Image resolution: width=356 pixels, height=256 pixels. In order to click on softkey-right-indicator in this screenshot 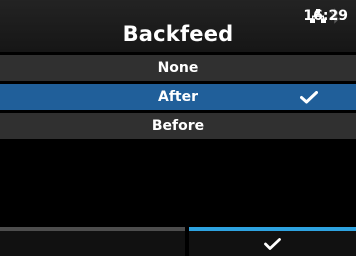, I will do `click(272, 229)`.